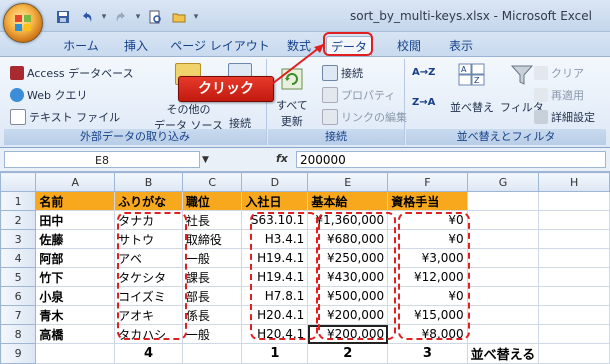  Describe the element at coordinates (427, 353) in the screenshot. I see `sort-order-label: 3` at that location.